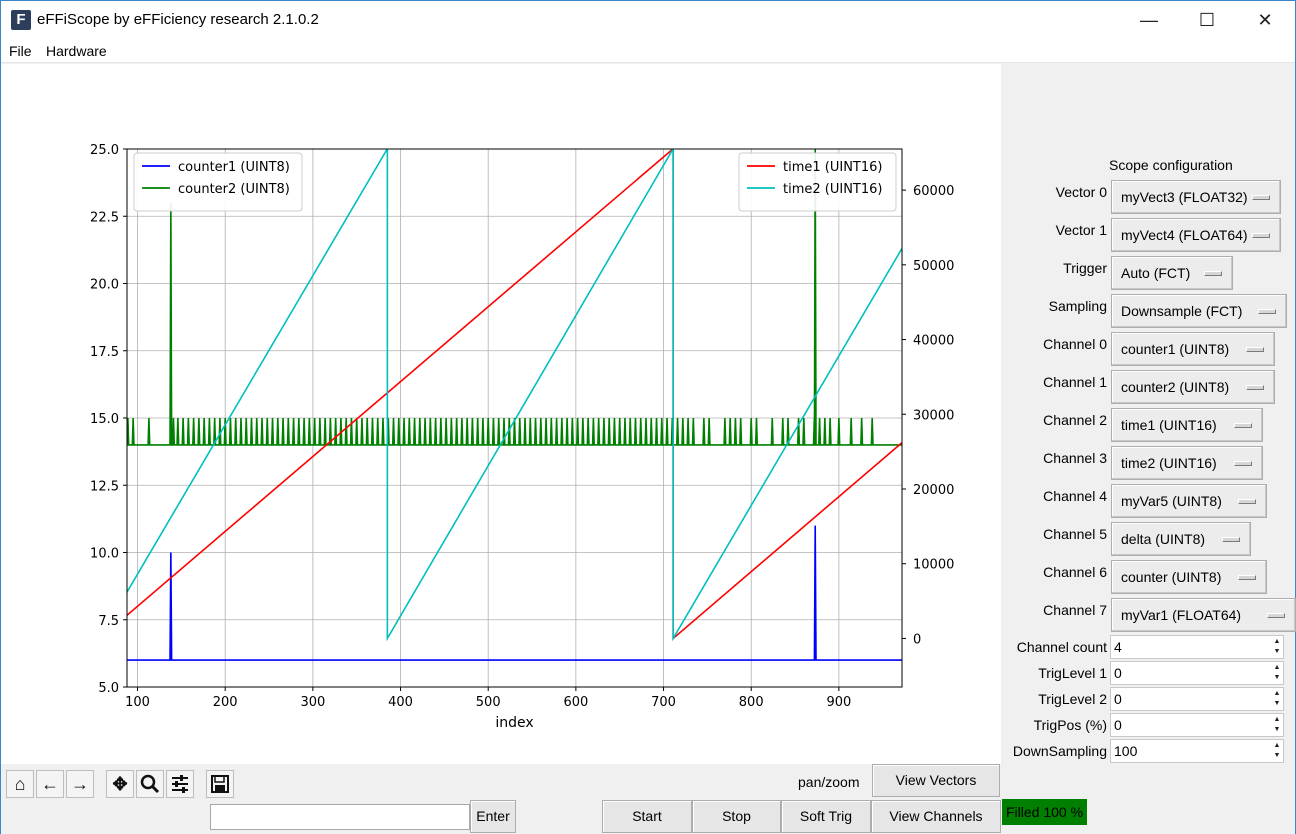  What do you see at coordinates (514, 593) in the screenshot?
I see `series-line` at bounding box center [514, 593].